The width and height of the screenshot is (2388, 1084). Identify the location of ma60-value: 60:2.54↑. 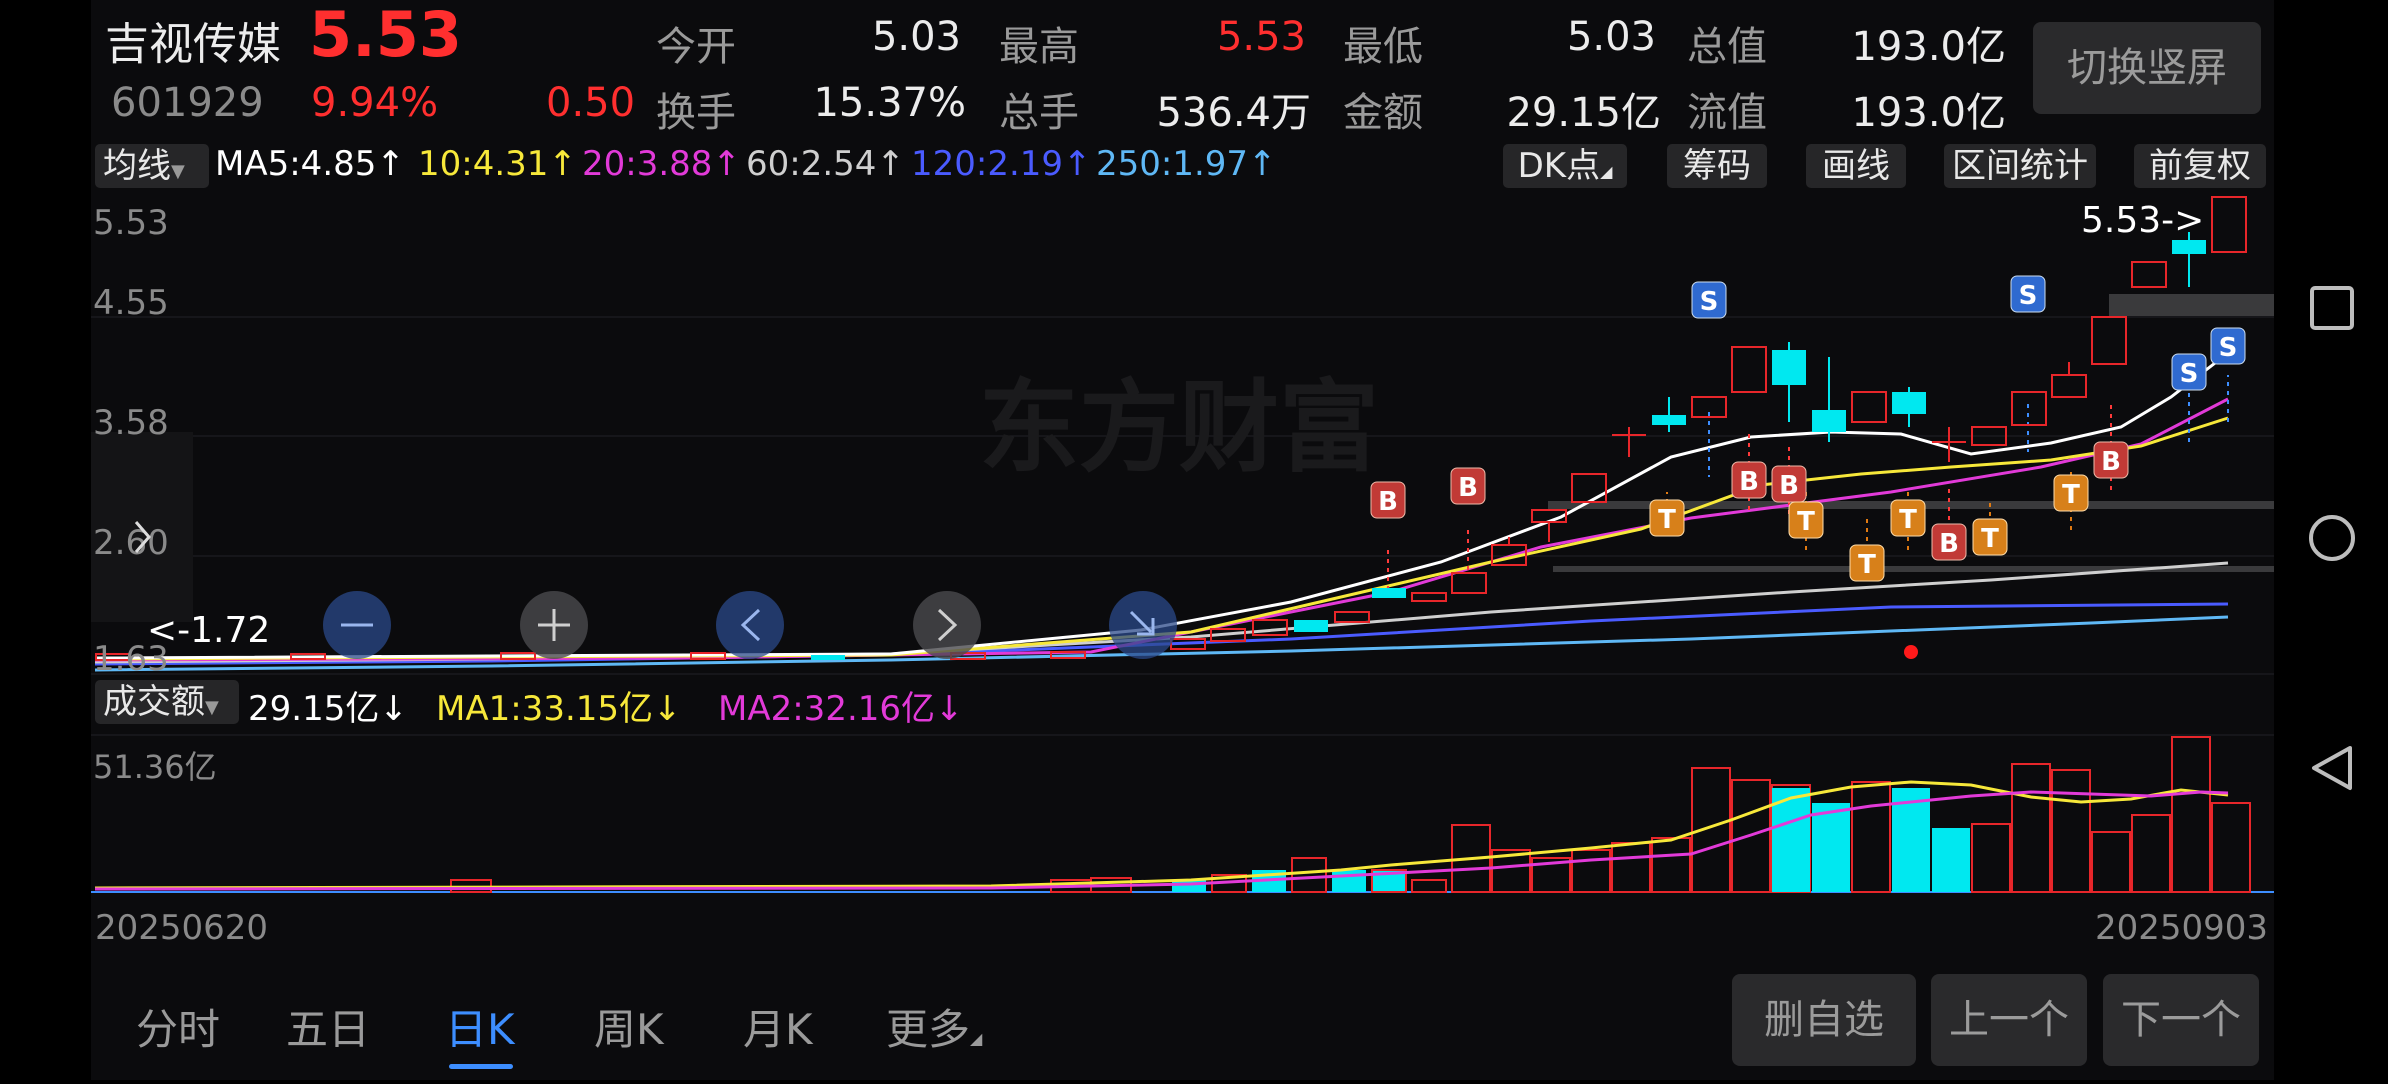
(825, 164).